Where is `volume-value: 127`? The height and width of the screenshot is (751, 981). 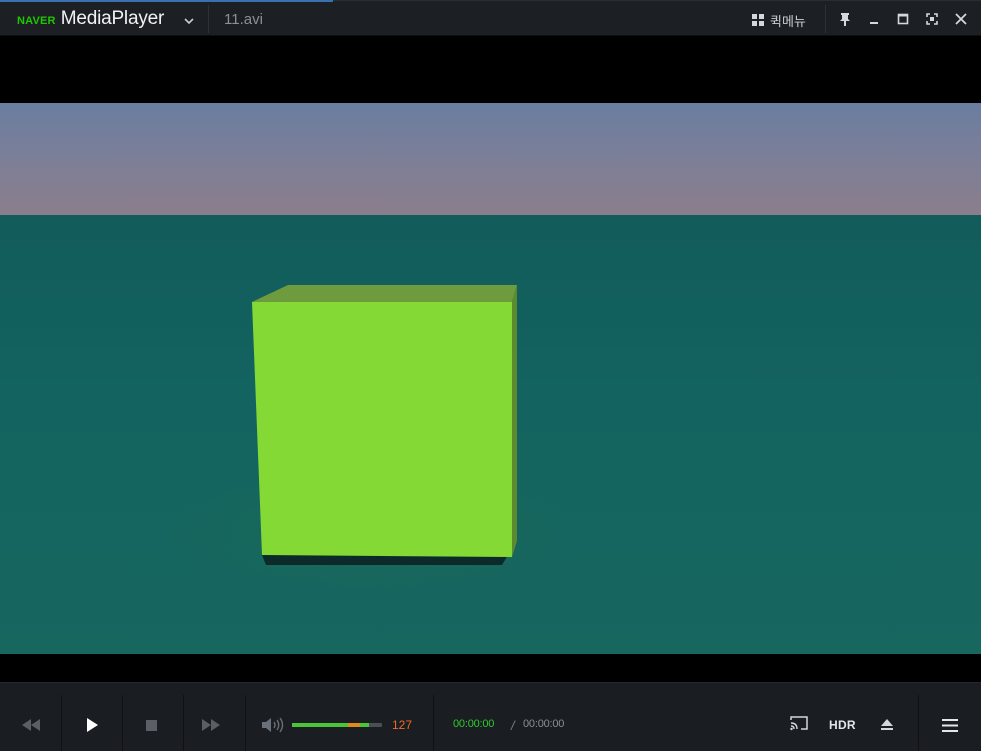 volume-value: 127 is located at coordinates (402, 725).